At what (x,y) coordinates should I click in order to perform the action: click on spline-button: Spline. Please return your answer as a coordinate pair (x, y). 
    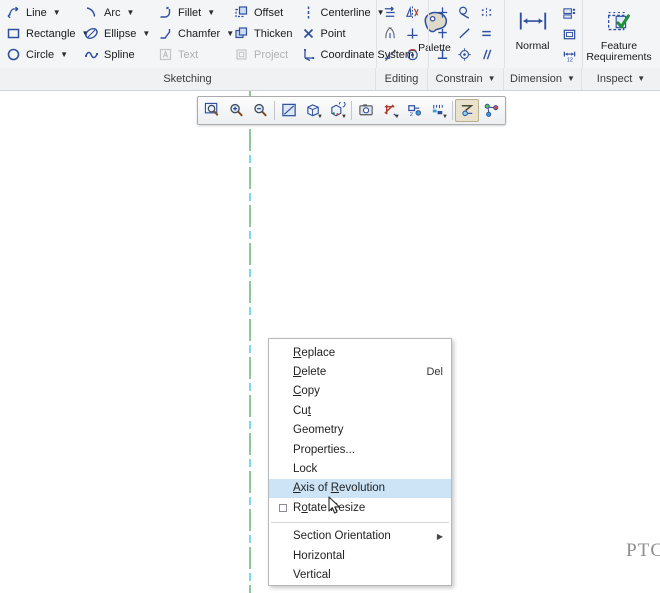
    Looking at the image, I should click on (117, 54).